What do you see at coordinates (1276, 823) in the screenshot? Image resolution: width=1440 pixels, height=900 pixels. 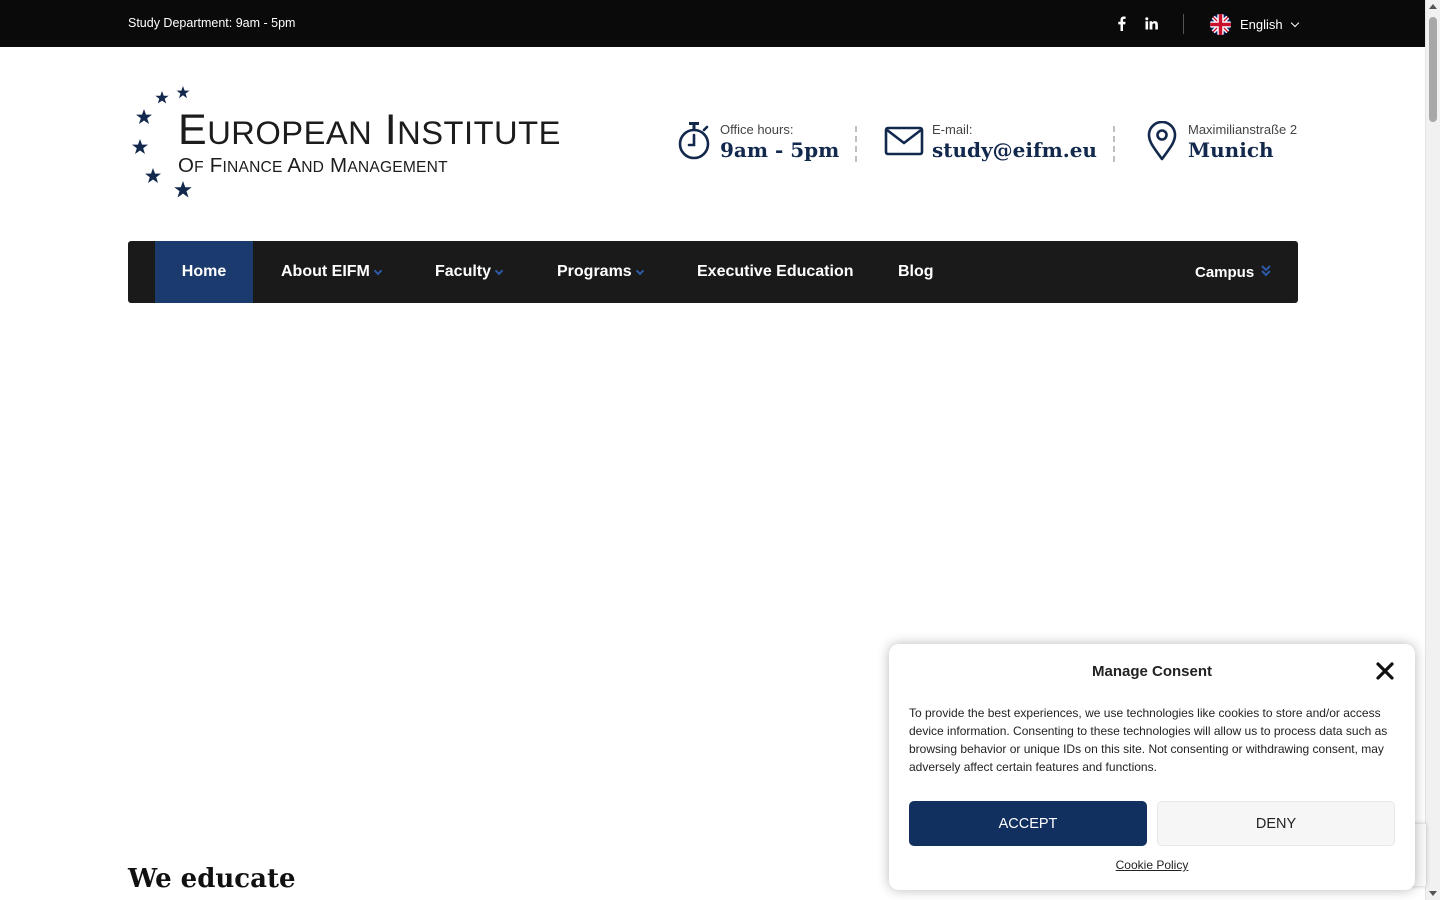 I see `deny-button: DENY` at bounding box center [1276, 823].